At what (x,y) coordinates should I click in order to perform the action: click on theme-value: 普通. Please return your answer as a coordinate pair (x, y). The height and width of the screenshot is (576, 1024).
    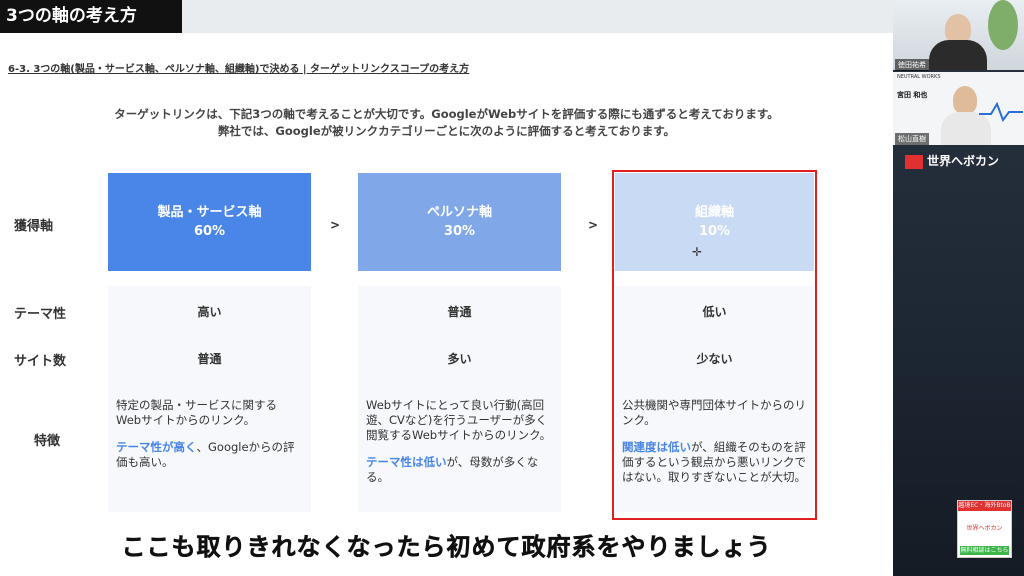
    Looking at the image, I should click on (459, 312).